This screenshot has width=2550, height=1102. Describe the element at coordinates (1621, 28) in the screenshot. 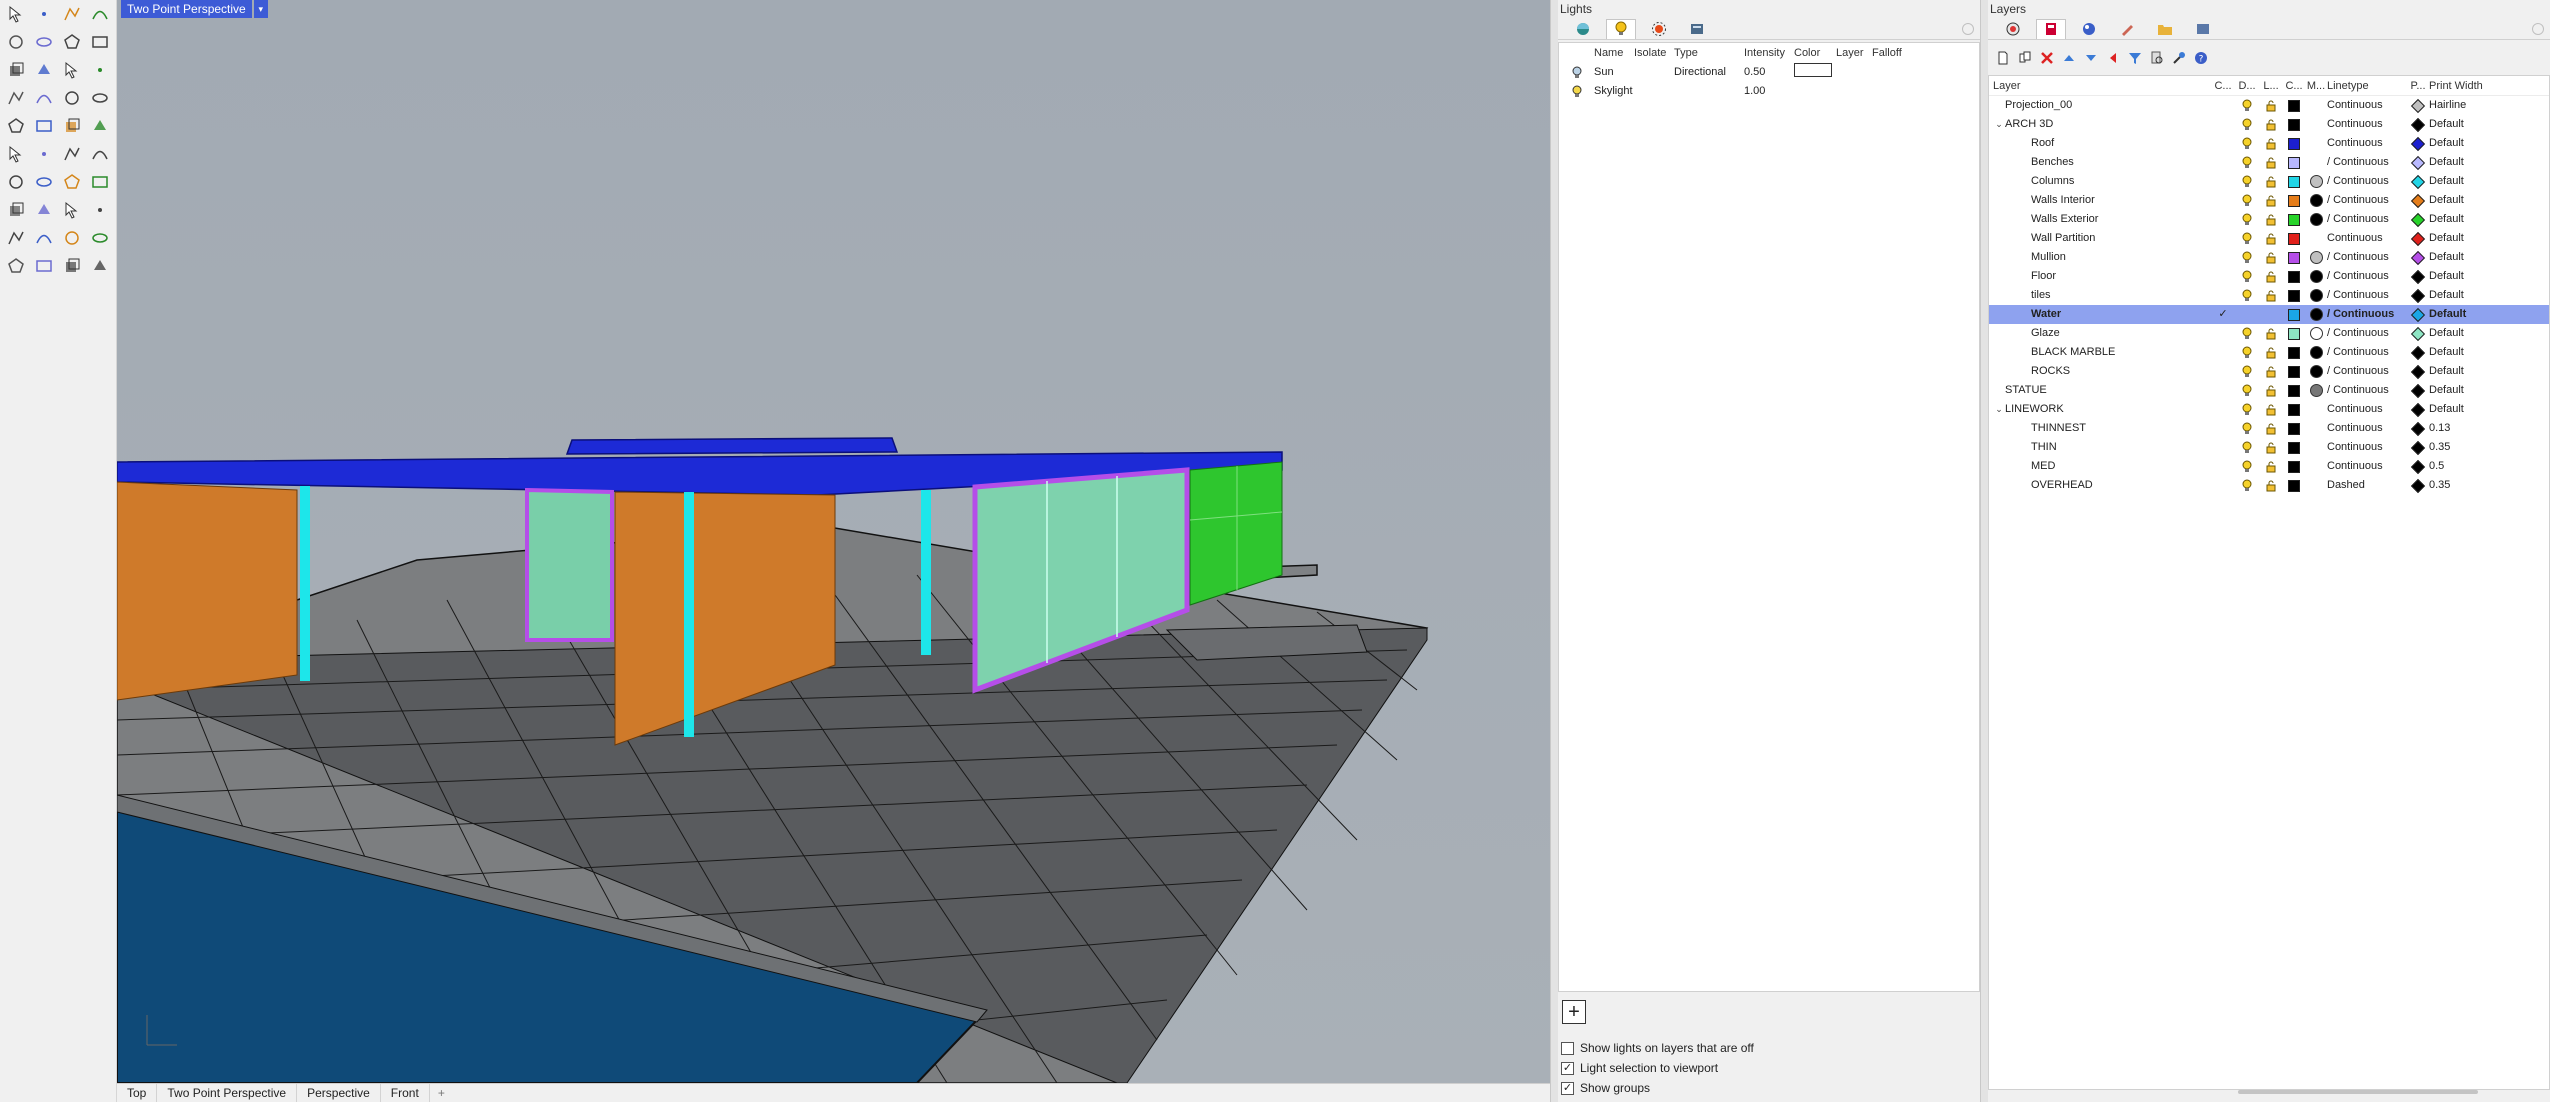

I see `lights-tab-icon` at that location.